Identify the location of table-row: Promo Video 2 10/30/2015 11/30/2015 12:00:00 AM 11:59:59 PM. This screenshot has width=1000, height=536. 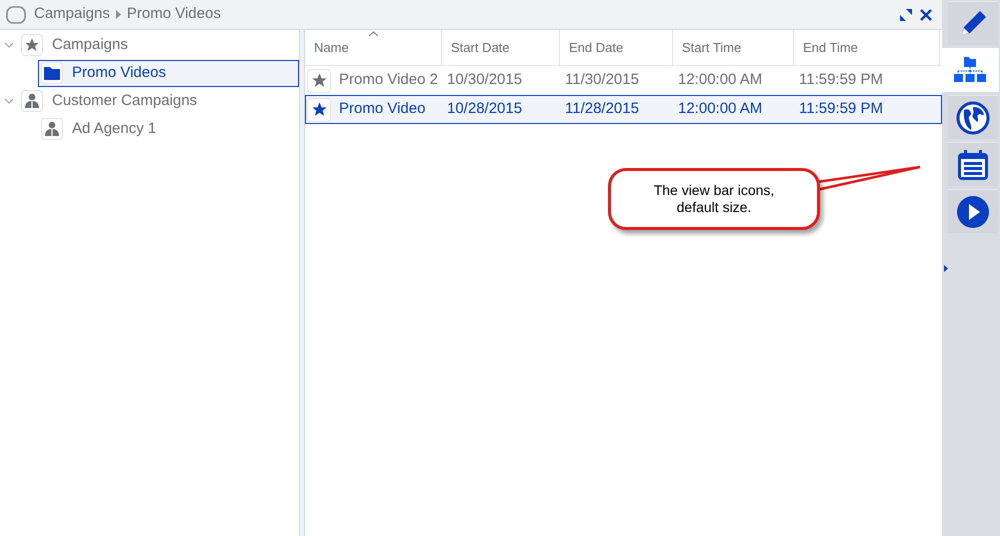
(623, 80).